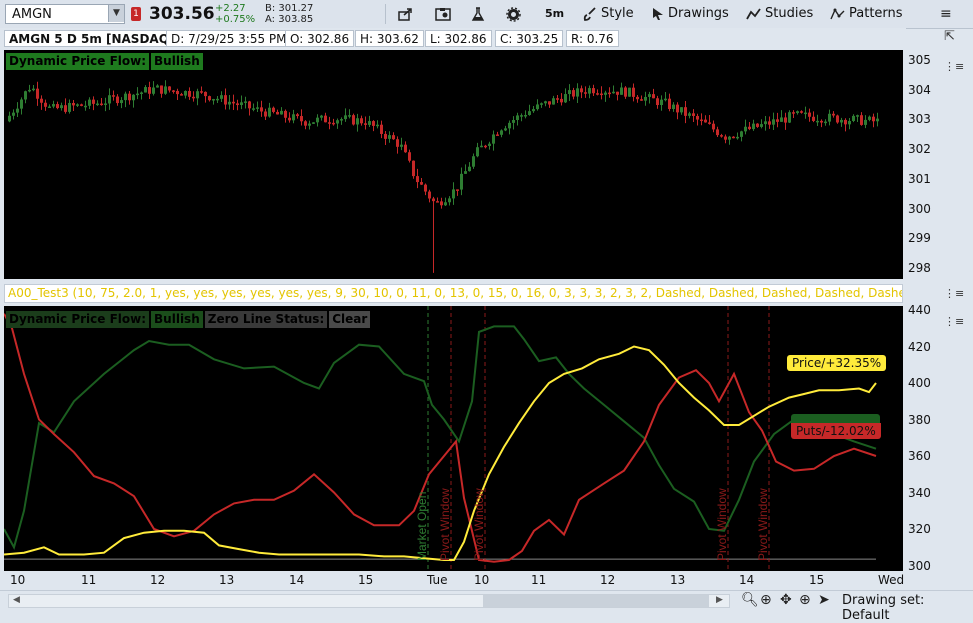 The image size is (973, 623). I want to click on studies-icon, so click(753, 14).